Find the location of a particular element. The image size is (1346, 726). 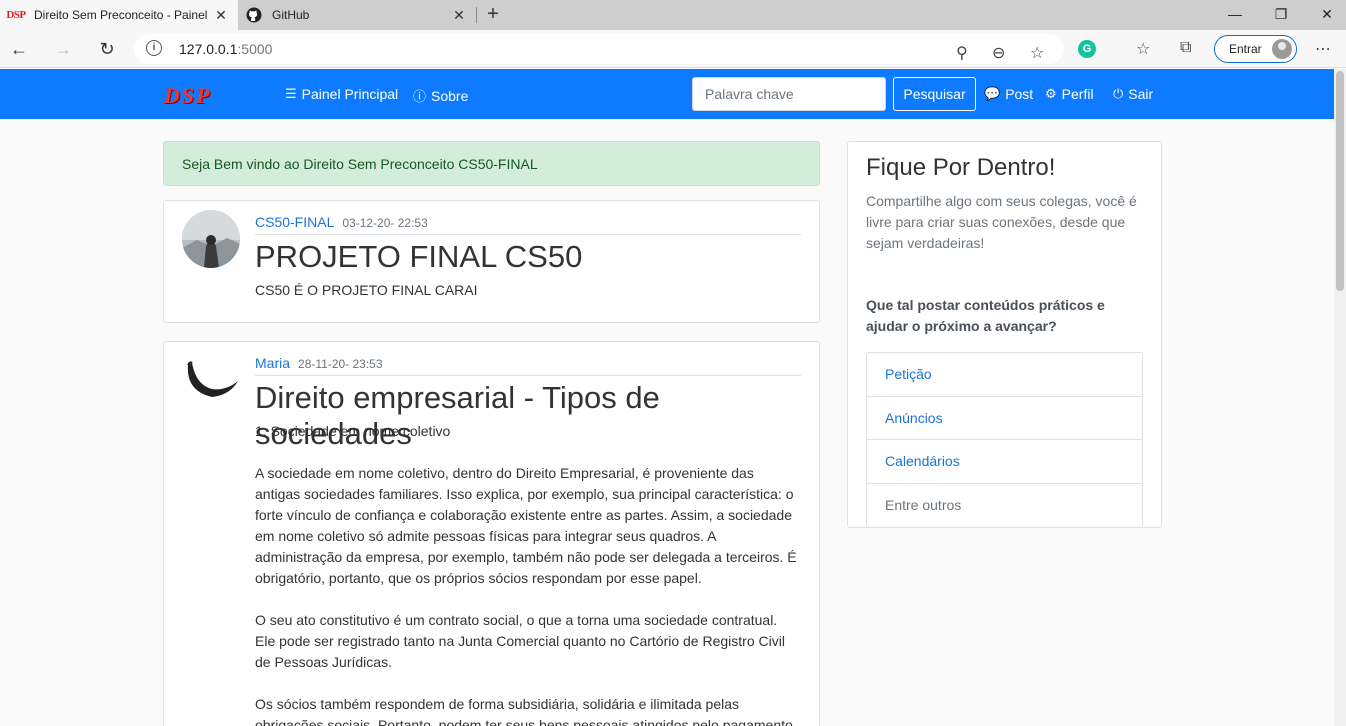

tab-separator is located at coordinates (476, 15).